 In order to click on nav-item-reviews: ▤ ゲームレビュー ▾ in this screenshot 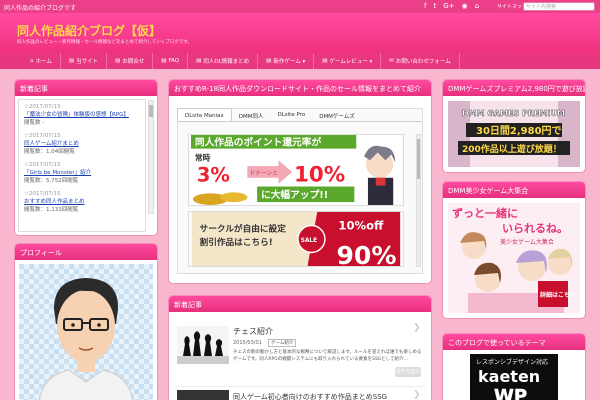, I will do `click(348, 61)`.